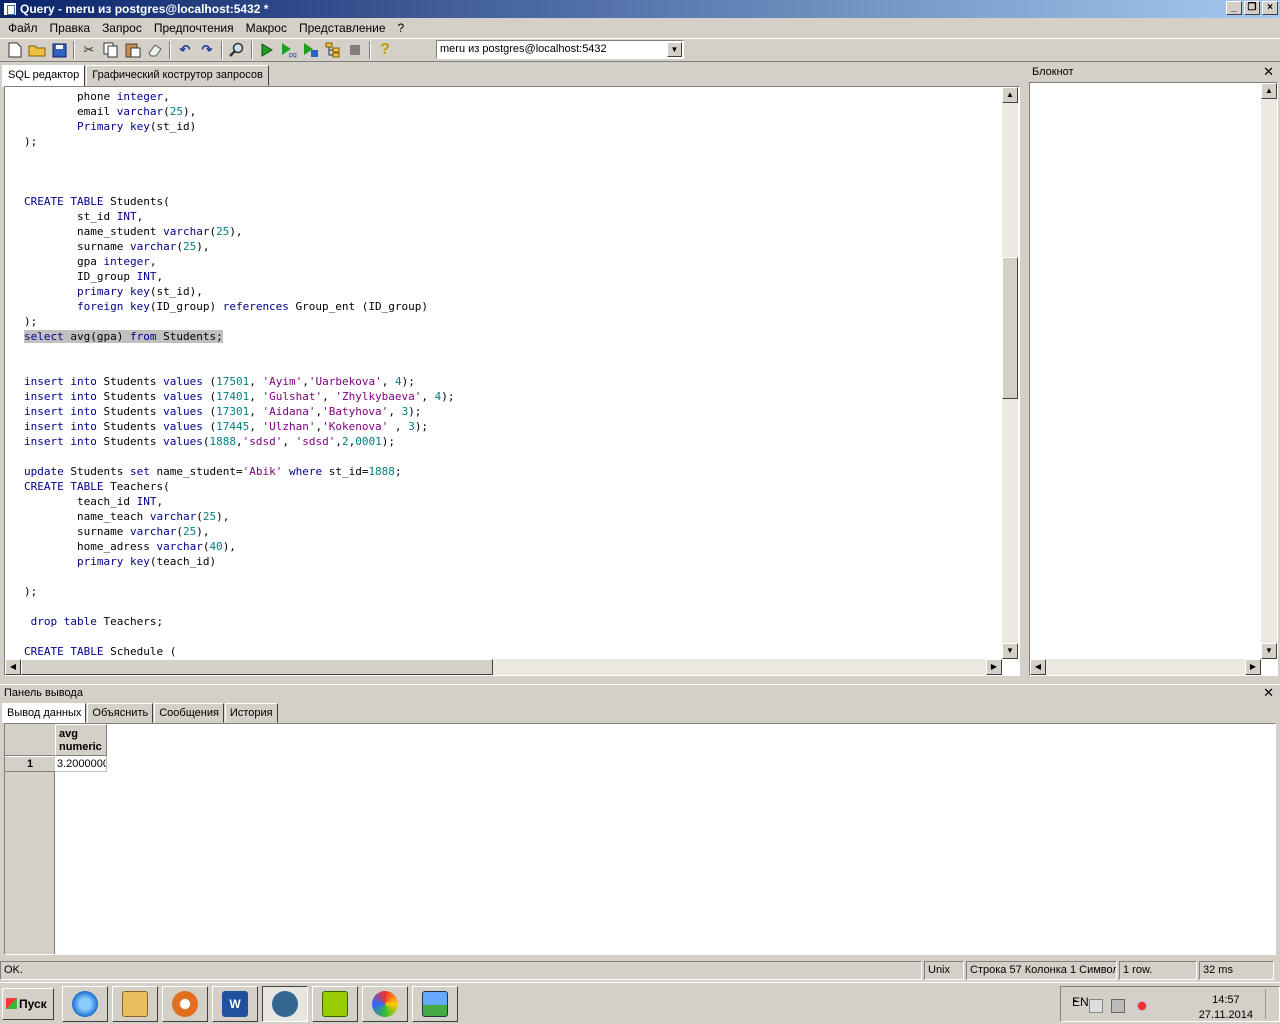 The width and height of the screenshot is (1280, 1024). I want to click on pgadmin-icon, so click(285, 1004).